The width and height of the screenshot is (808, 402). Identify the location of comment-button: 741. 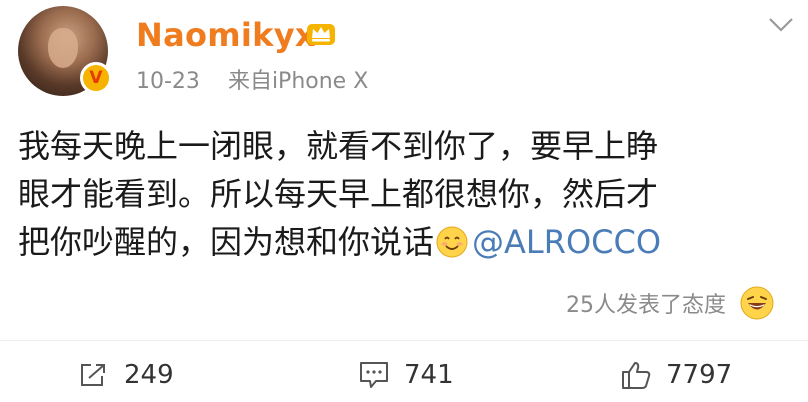
(406, 375).